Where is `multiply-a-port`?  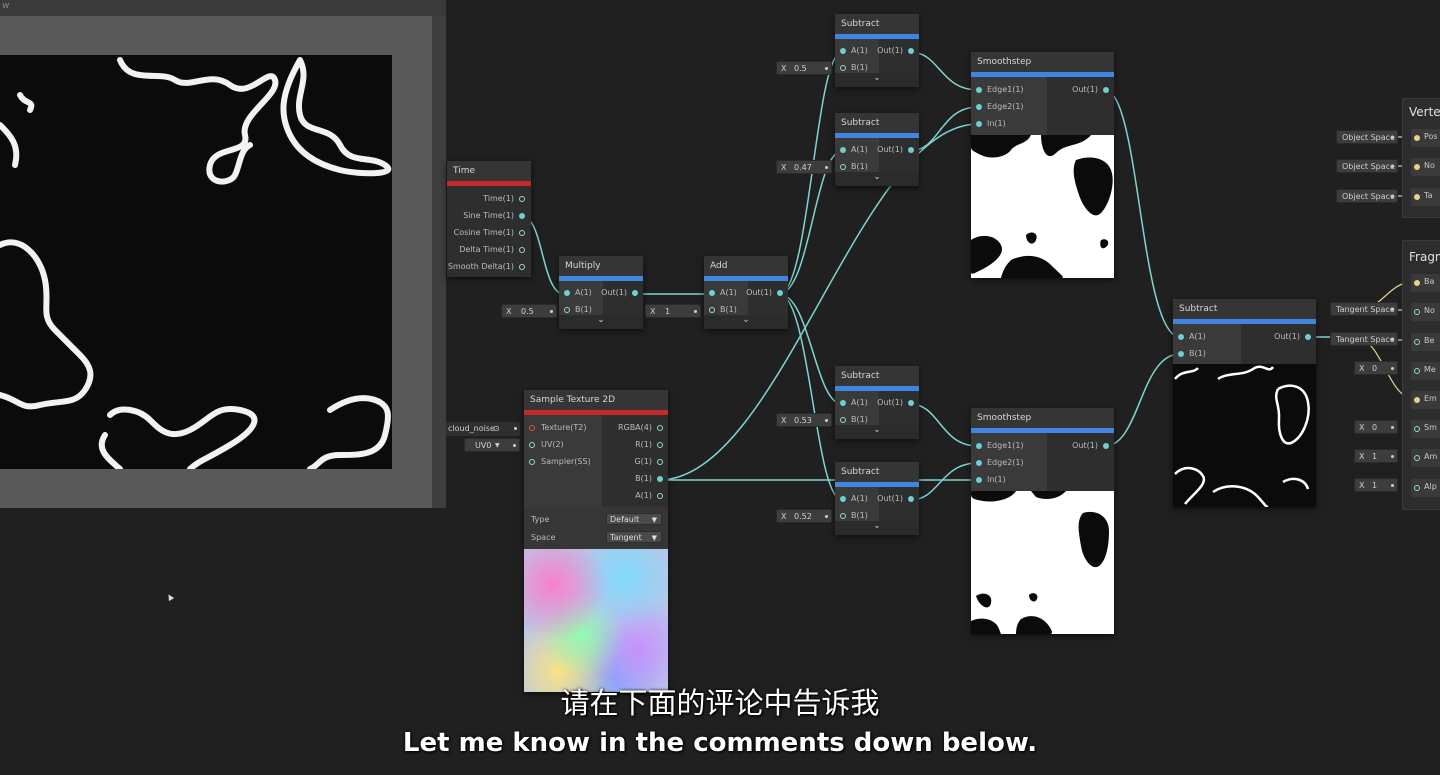
multiply-a-port is located at coordinates (567, 293).